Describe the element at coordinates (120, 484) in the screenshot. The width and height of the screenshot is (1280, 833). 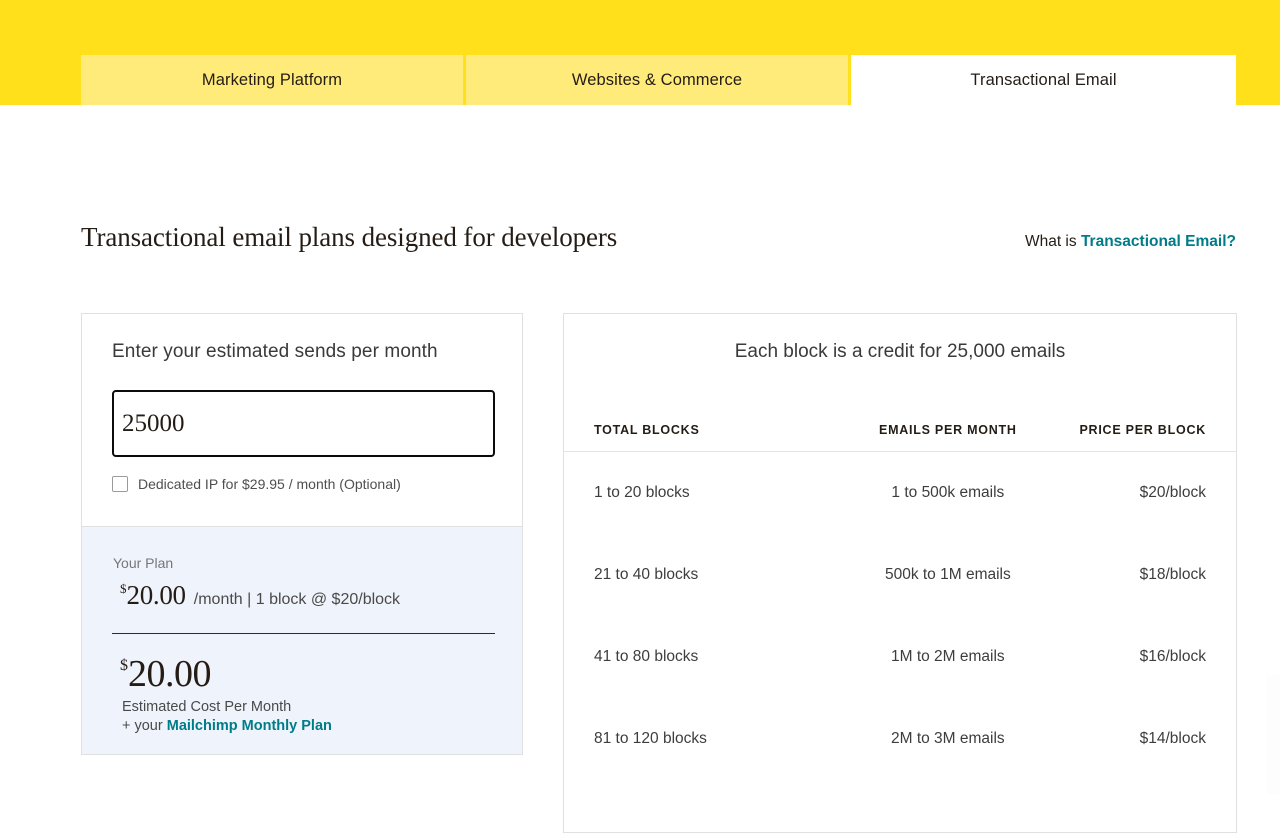
I see `dedicated-ip-checkbox` at that location.